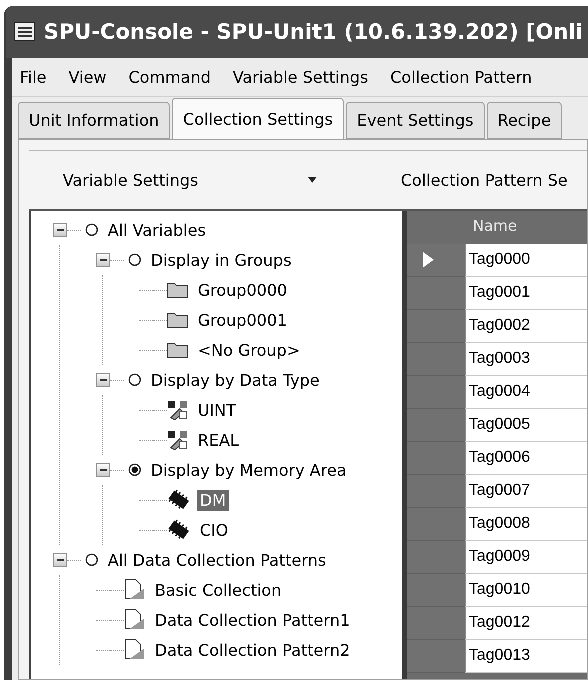  What do you see at coordinates (157, 230) in the screenshot?
I see `tree-item: All Variables` at bounding box center [157, 230].